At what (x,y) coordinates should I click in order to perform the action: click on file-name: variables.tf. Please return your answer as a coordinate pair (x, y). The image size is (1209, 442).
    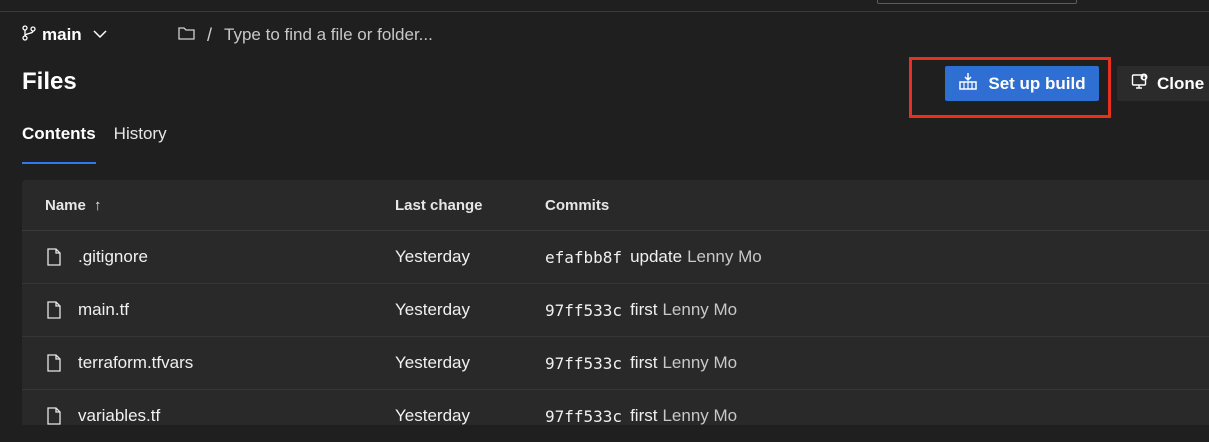
    Looking at the image, I should click on (119, 416).